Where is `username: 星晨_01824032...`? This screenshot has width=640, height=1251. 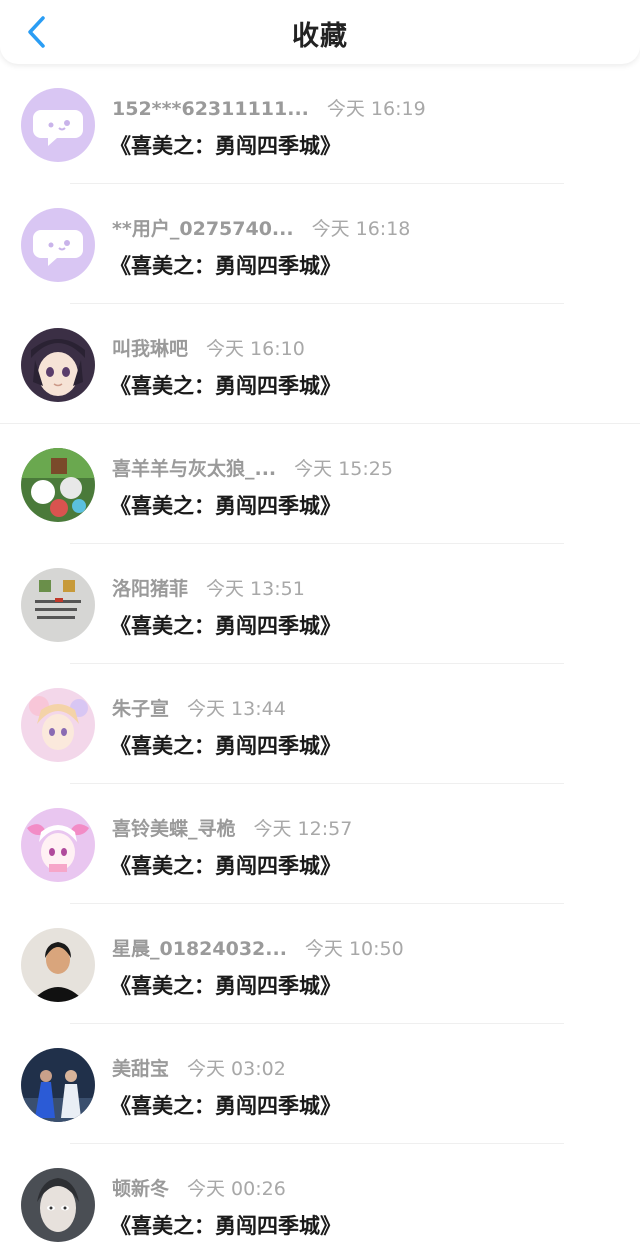
username: 星晨_01824032... is located at coordinates (199, 949).